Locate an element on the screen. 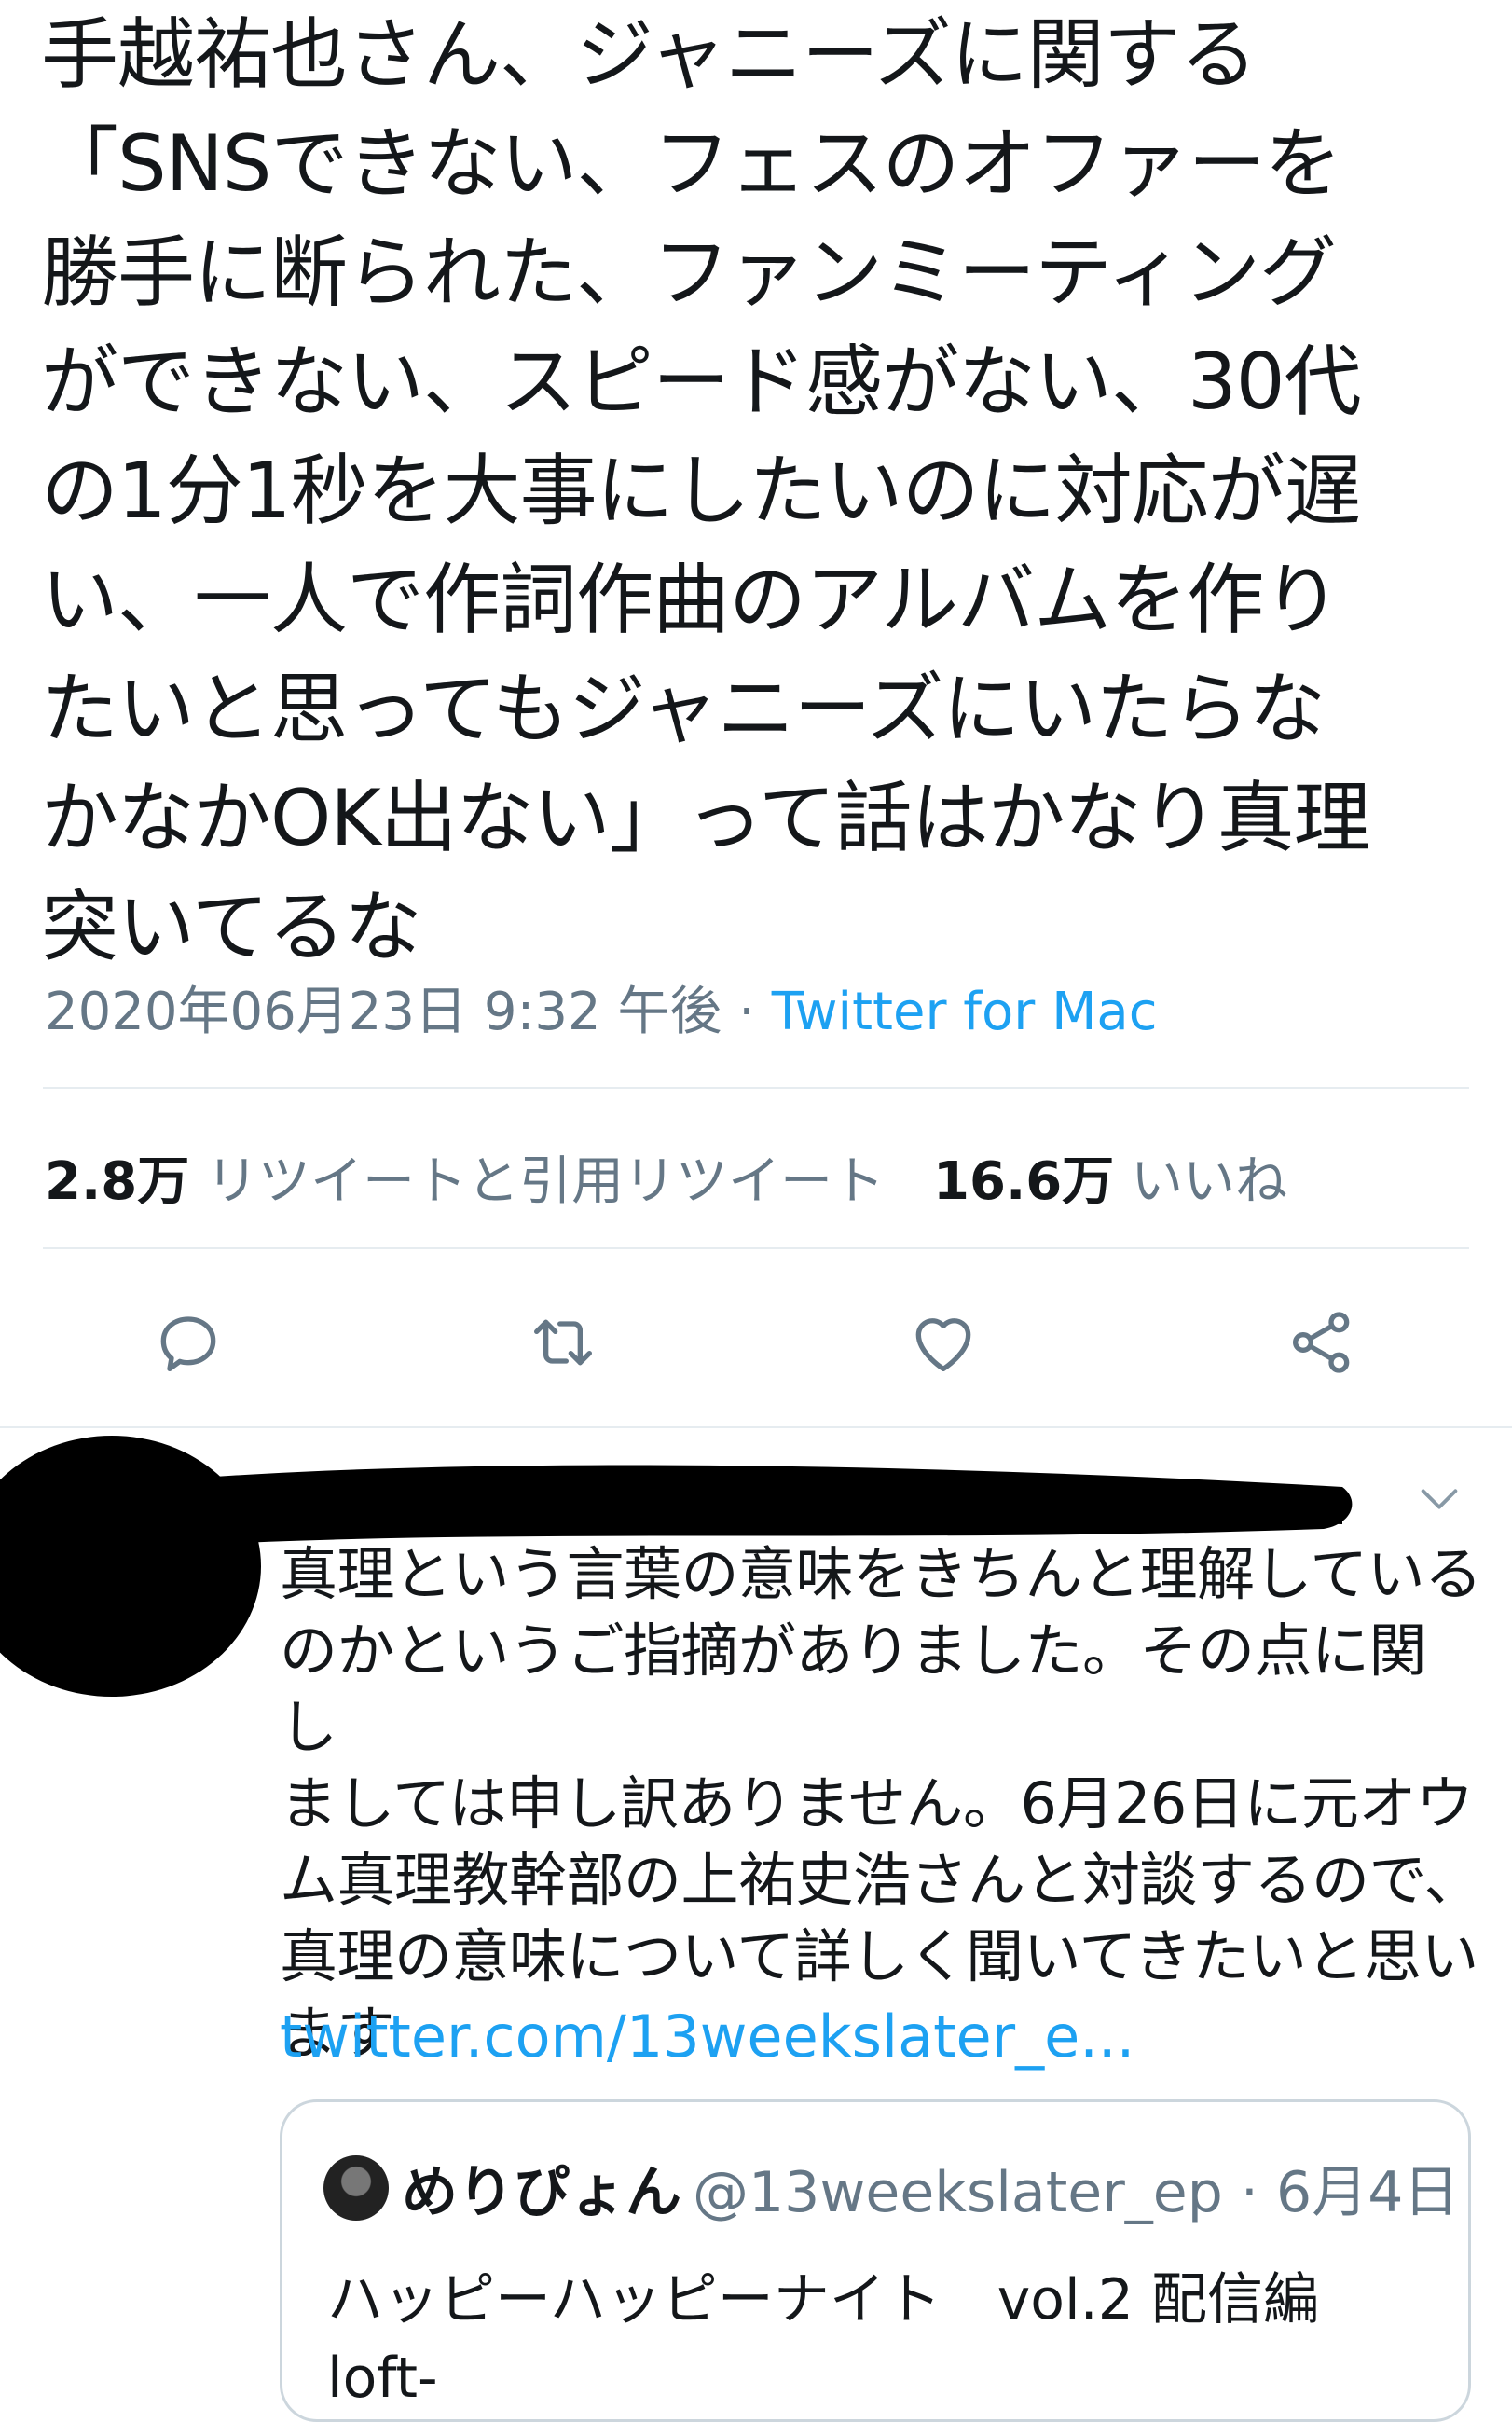 The image size is (1512, 2422). retweet-label: リツイートと引用リツイート is located at coordinates (546, 1181).